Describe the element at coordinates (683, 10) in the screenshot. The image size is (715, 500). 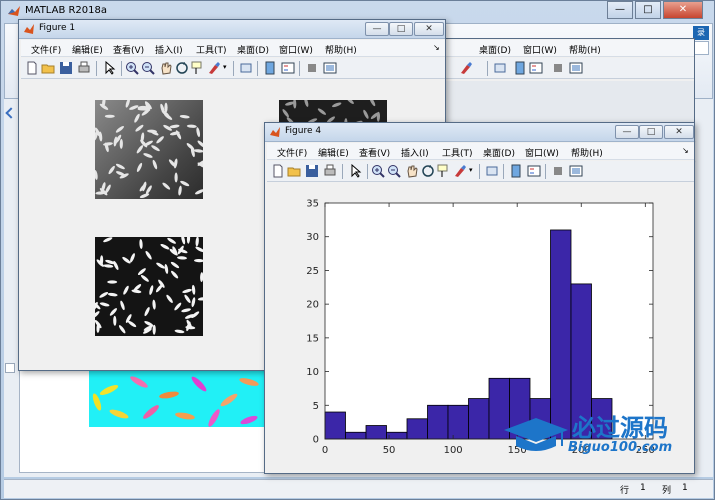
I see `close-button: ✕` at that location.